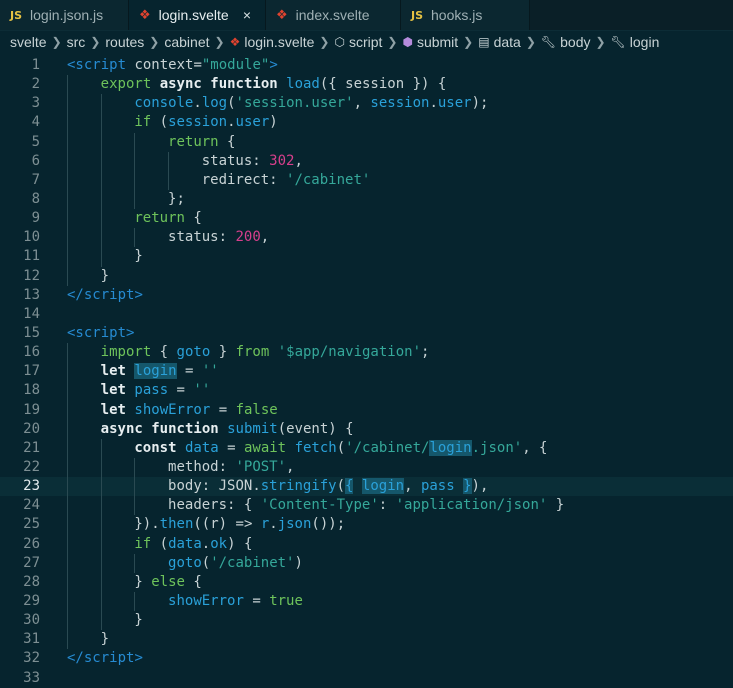  I want to click on code-token: :, so click(387, 505).